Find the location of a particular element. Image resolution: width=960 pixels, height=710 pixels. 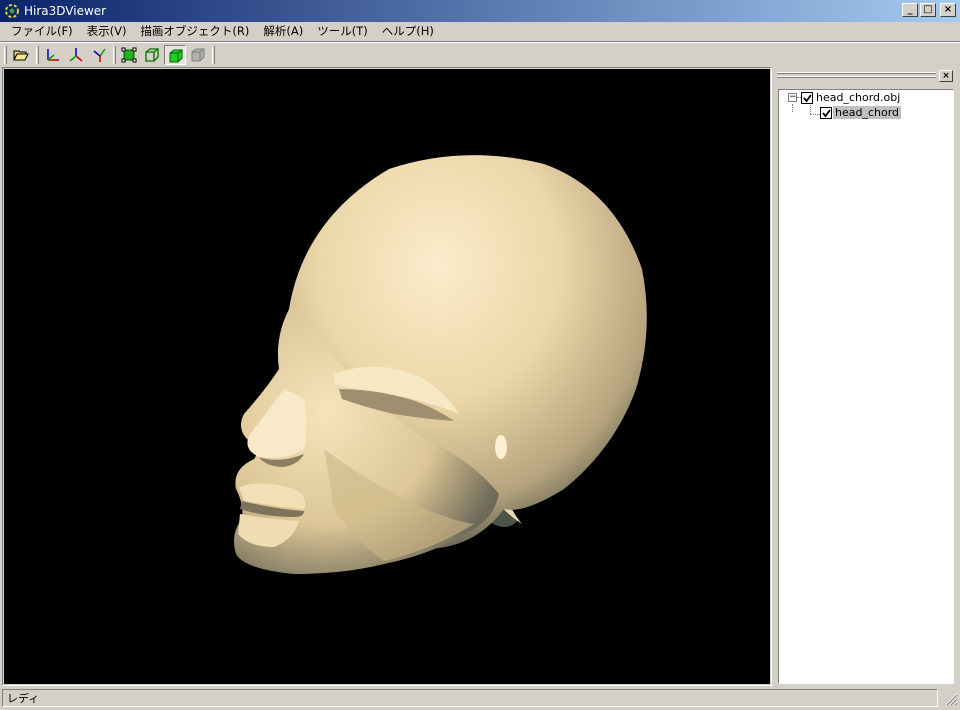

view-xy-button is located at coordinates (53, 55).